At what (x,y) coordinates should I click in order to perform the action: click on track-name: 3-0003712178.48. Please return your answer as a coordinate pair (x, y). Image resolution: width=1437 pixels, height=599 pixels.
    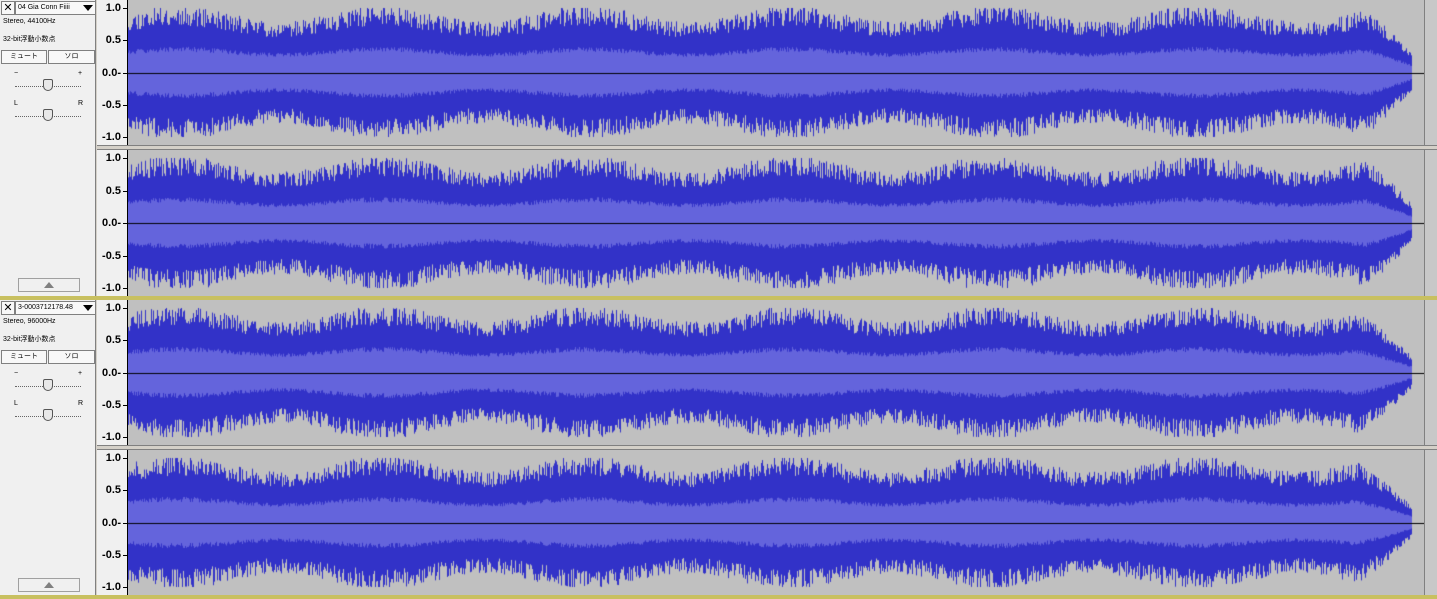
    Looking at the image, I should click on (45, 307).